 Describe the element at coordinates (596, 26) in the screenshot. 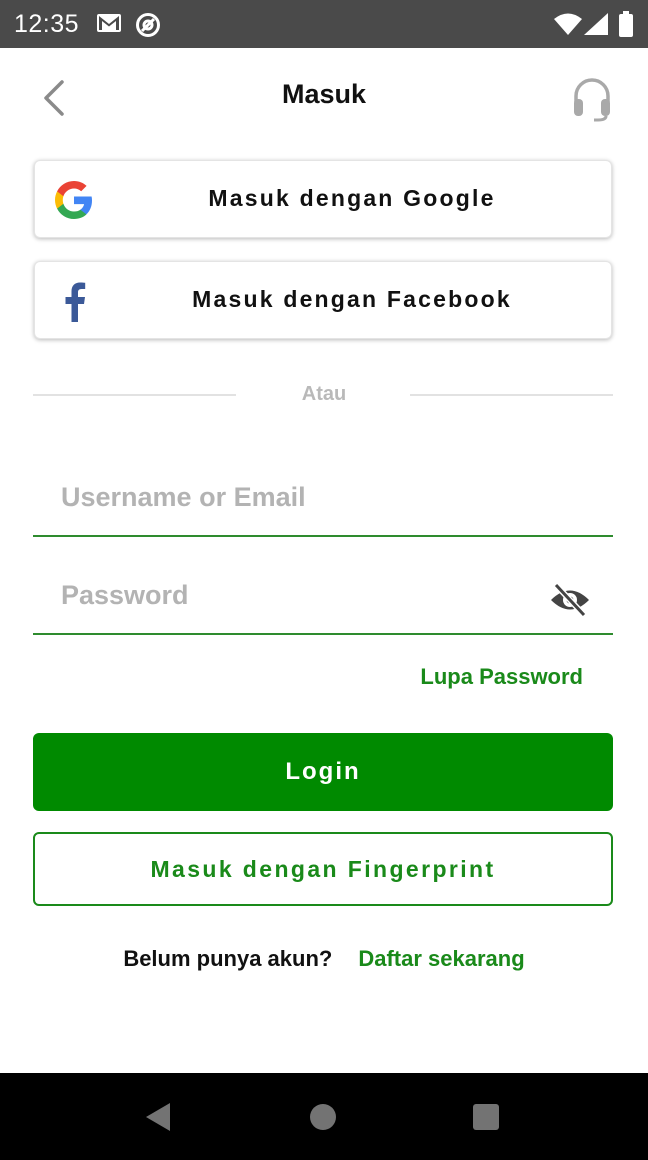

I see `signal-icon` at that location.